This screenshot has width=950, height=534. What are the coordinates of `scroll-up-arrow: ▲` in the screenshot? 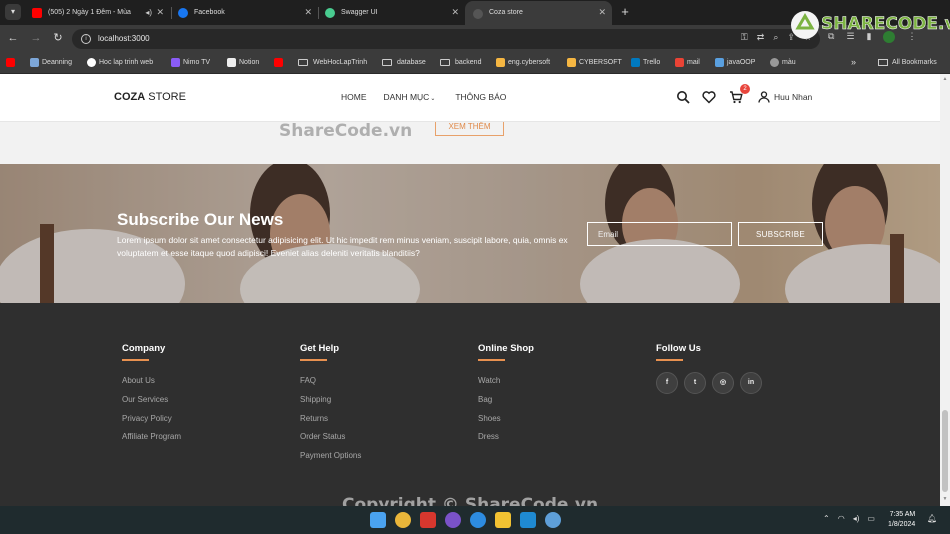 It's located at (945, 79).